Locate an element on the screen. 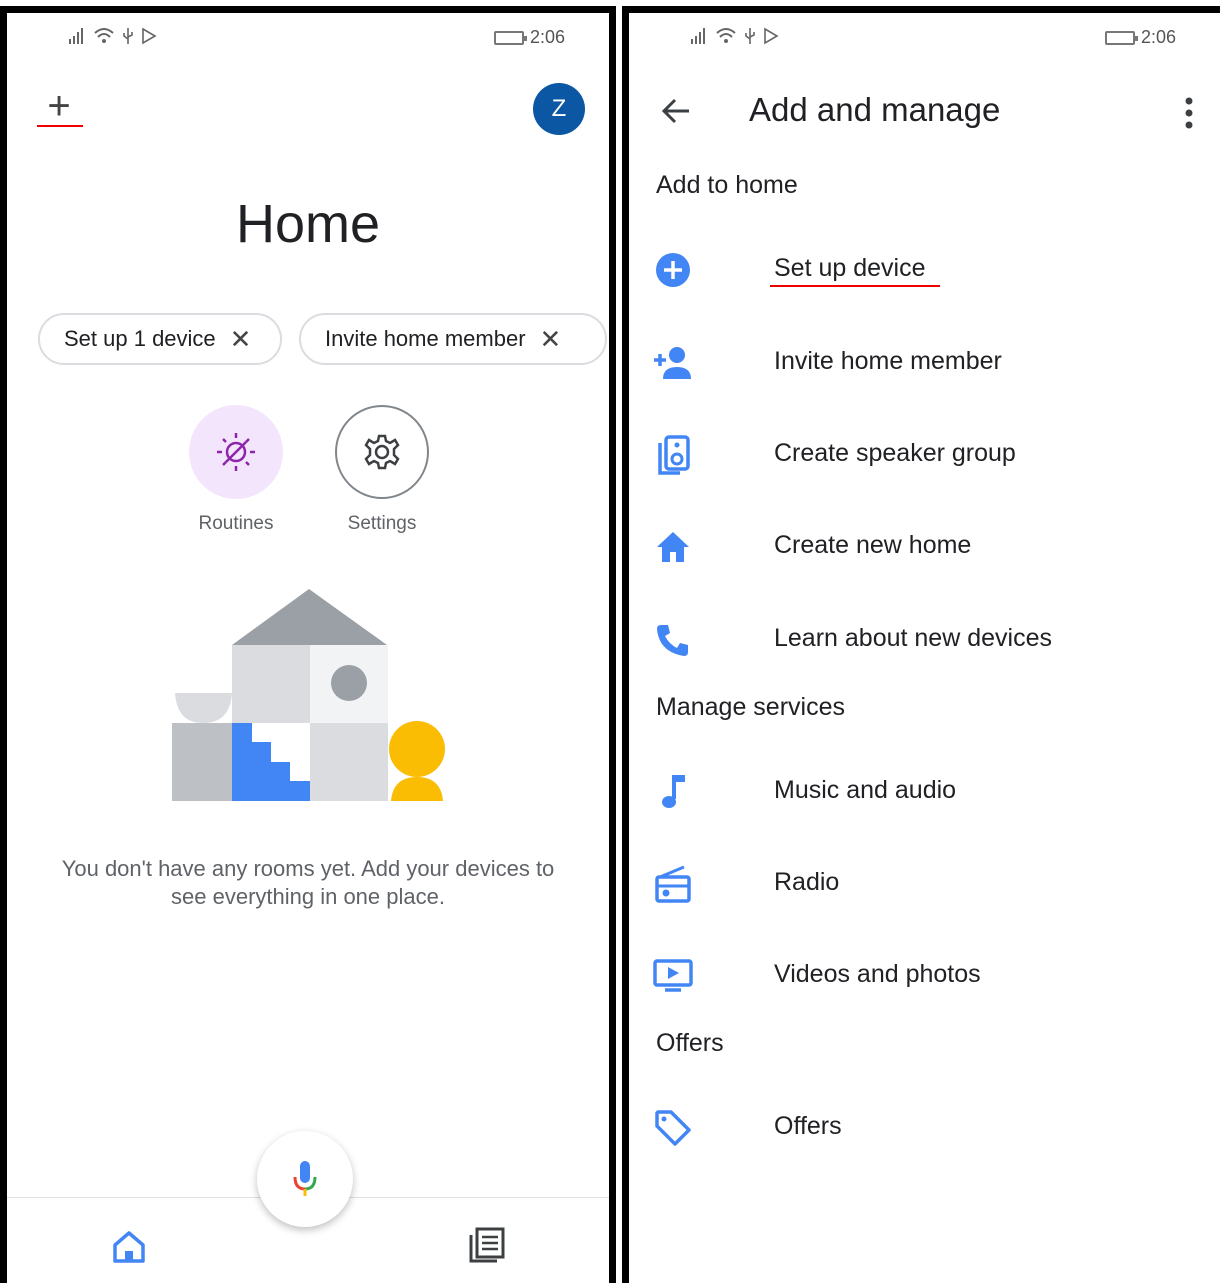 This screenshot has height=1283, width=1220. setup-device-chip: Set up 1 device ✕ is located at coordinates (160, 339).